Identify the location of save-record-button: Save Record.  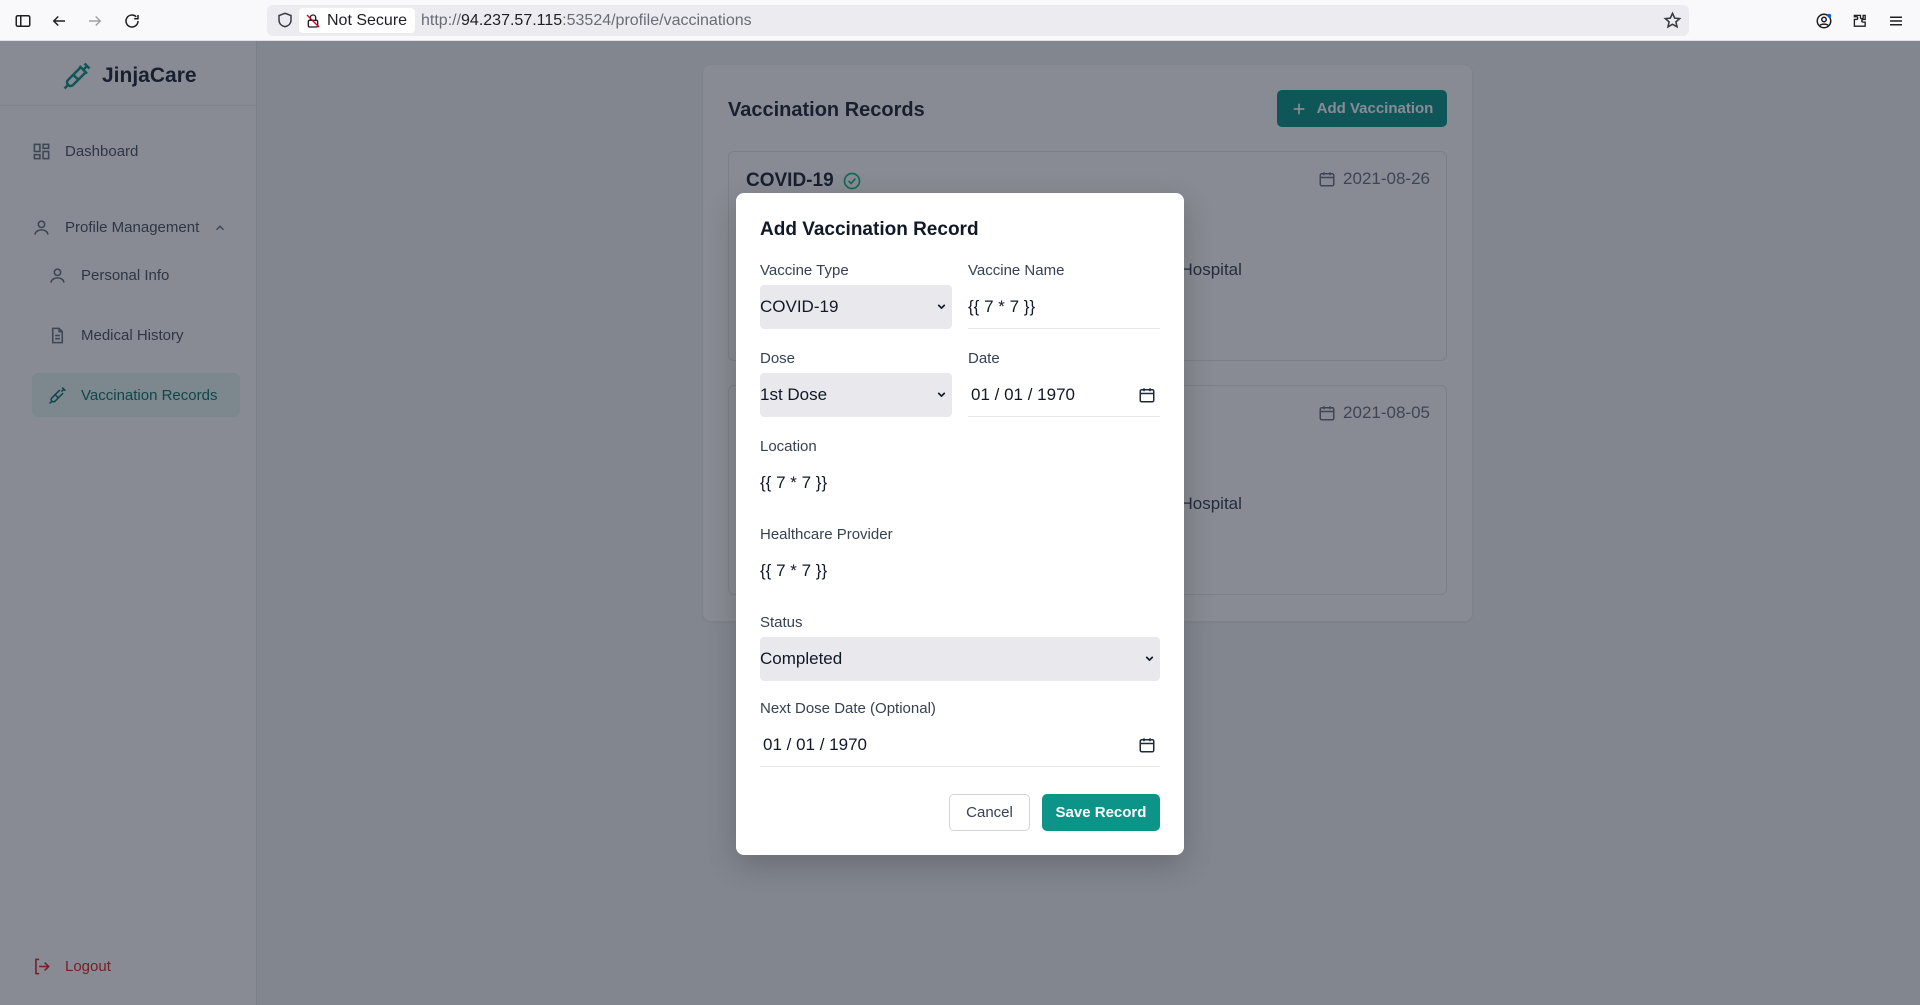
(1101, 812).